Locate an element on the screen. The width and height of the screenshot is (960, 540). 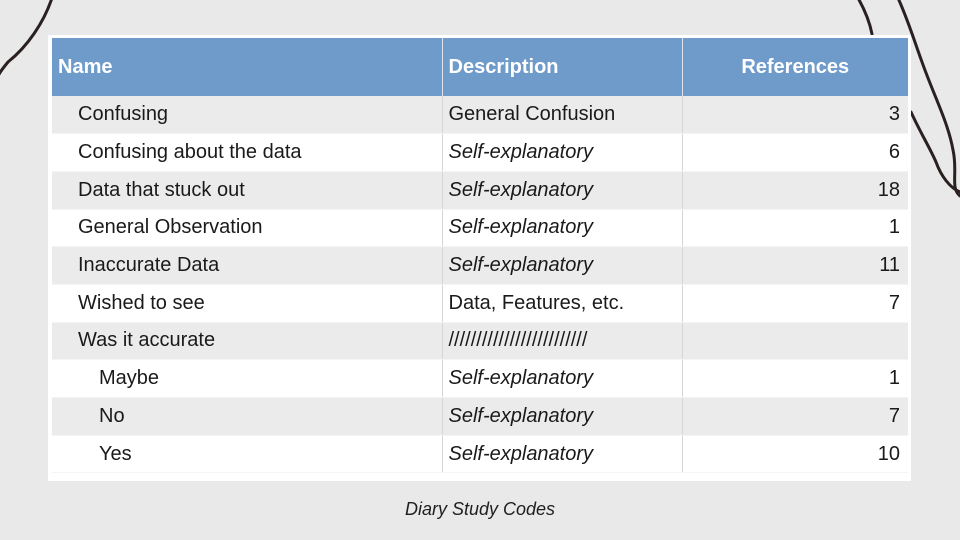
cell-name: Confusing about the data is located at coordinates (247, 152).